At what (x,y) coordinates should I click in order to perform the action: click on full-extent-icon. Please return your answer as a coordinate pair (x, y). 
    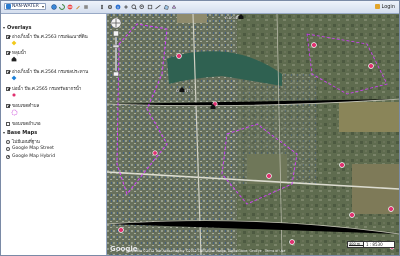
    Looking at the image, I should click on (149, 6).